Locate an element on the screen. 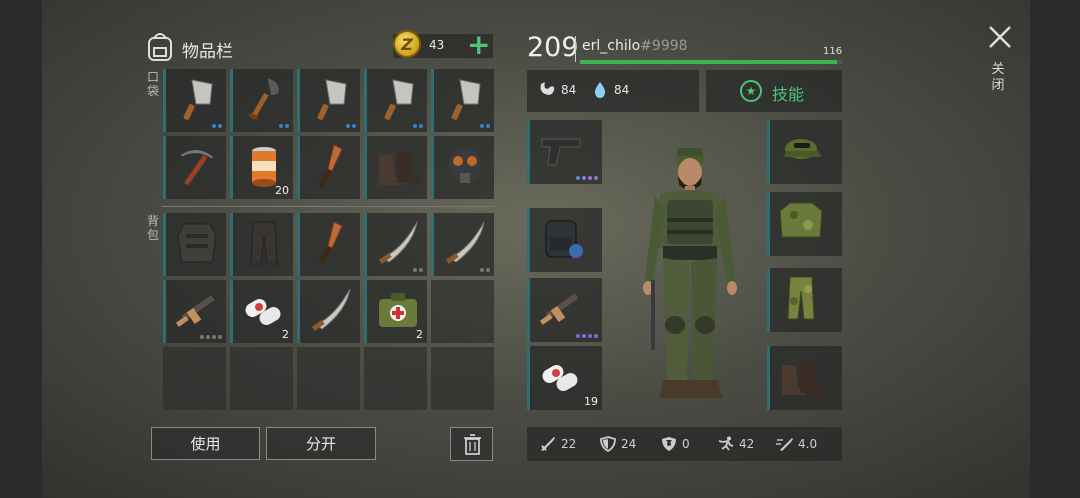  inventory-title: 物品栏 is located at coordinates (207, 52).